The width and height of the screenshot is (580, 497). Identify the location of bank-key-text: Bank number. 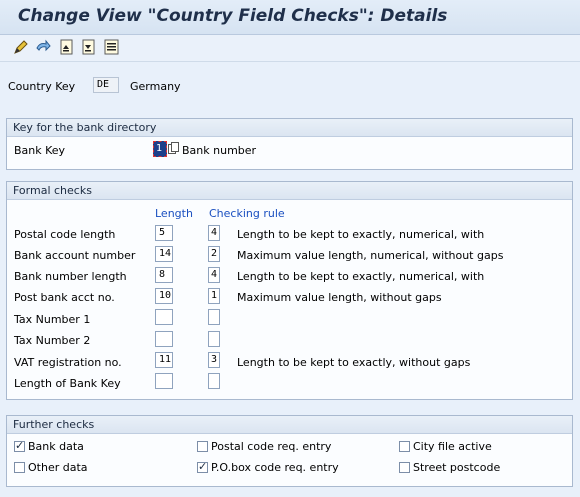
(219, 150).